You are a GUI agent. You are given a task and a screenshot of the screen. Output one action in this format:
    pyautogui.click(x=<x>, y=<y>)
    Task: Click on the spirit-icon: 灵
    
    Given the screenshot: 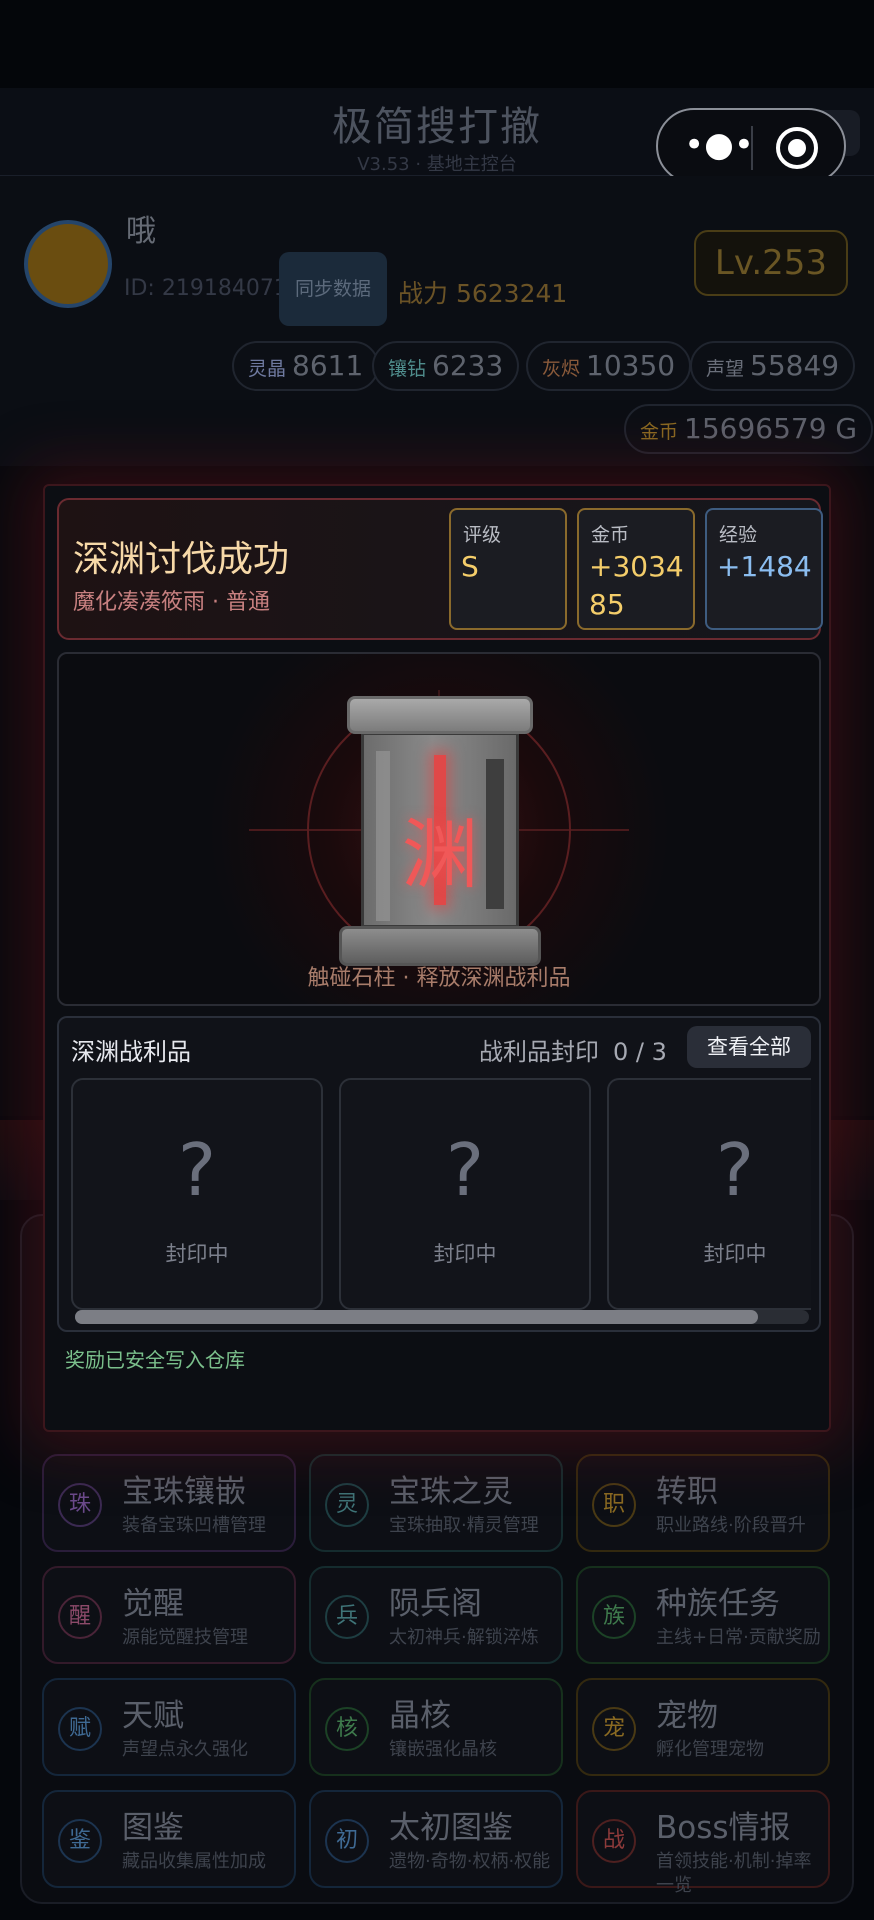 What is the action you would take?
    pyautogui.click(x=347, y=1505)
    